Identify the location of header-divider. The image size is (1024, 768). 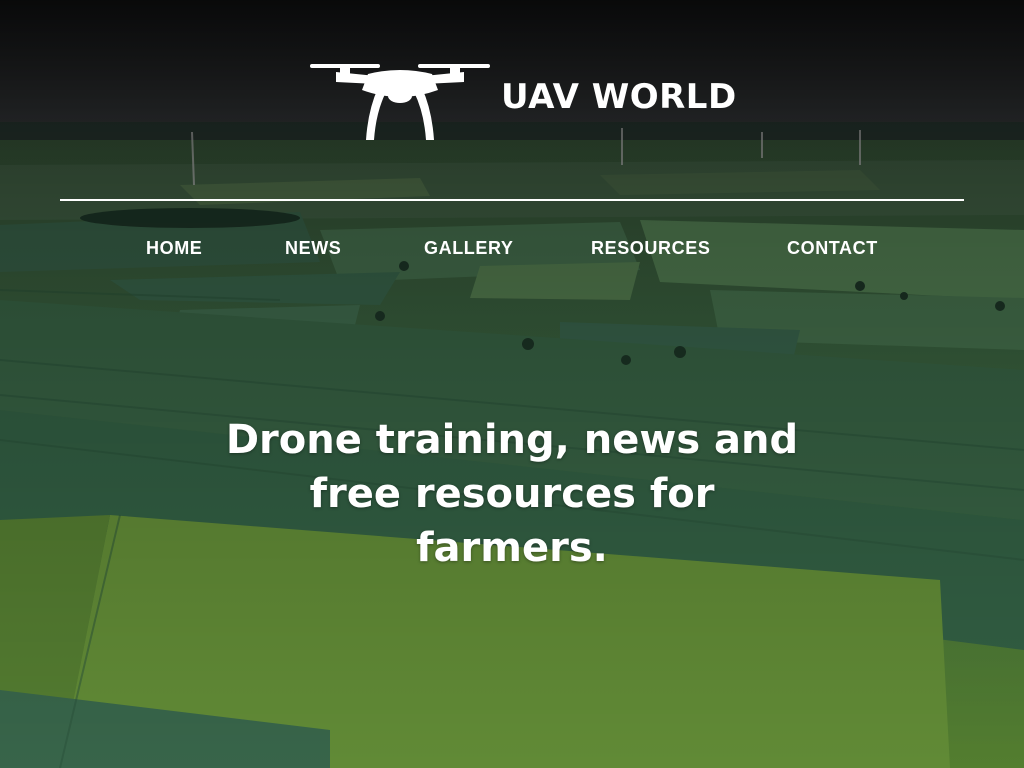
(512, 200).